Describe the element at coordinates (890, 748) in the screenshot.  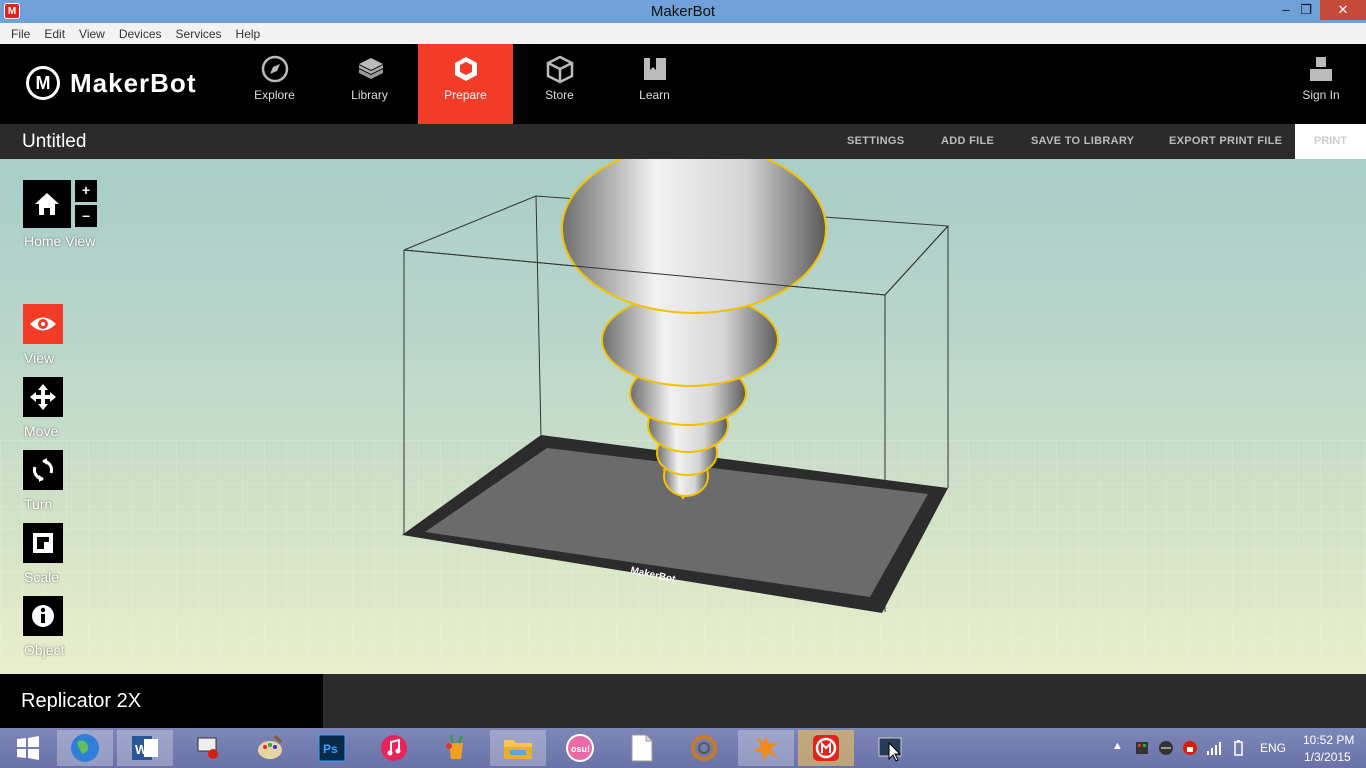
I see `taskbar-cursor-app` at that location.